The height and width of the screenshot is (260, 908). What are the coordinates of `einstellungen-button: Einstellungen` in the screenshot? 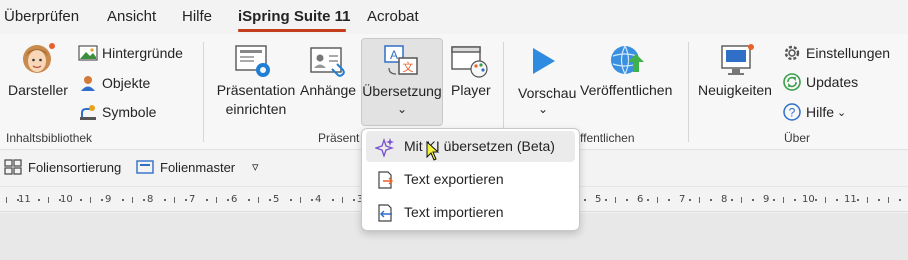 It's located at (836, 53).